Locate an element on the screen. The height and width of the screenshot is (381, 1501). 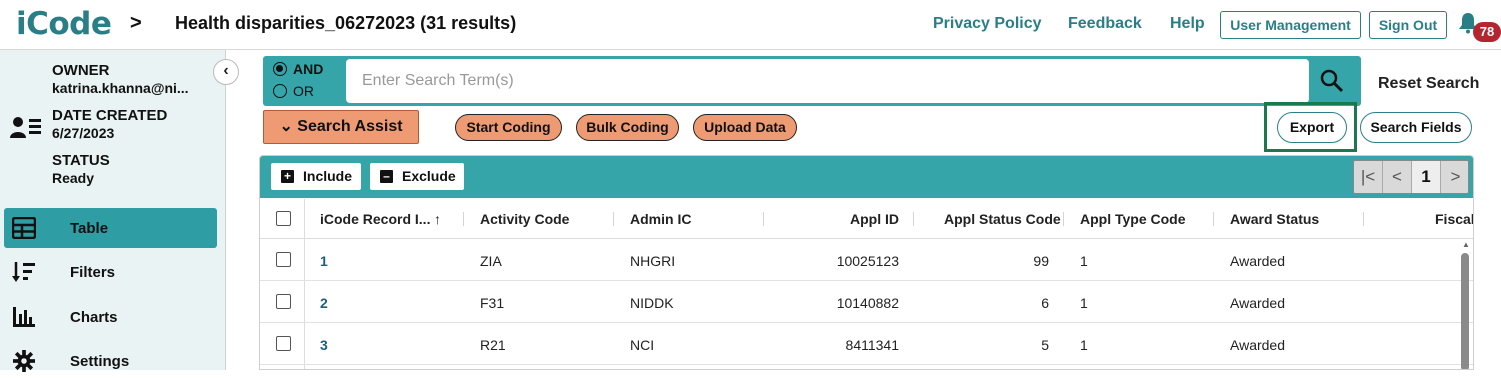
sidebar-item-settings: Settings is located at coordinates (110, 361).